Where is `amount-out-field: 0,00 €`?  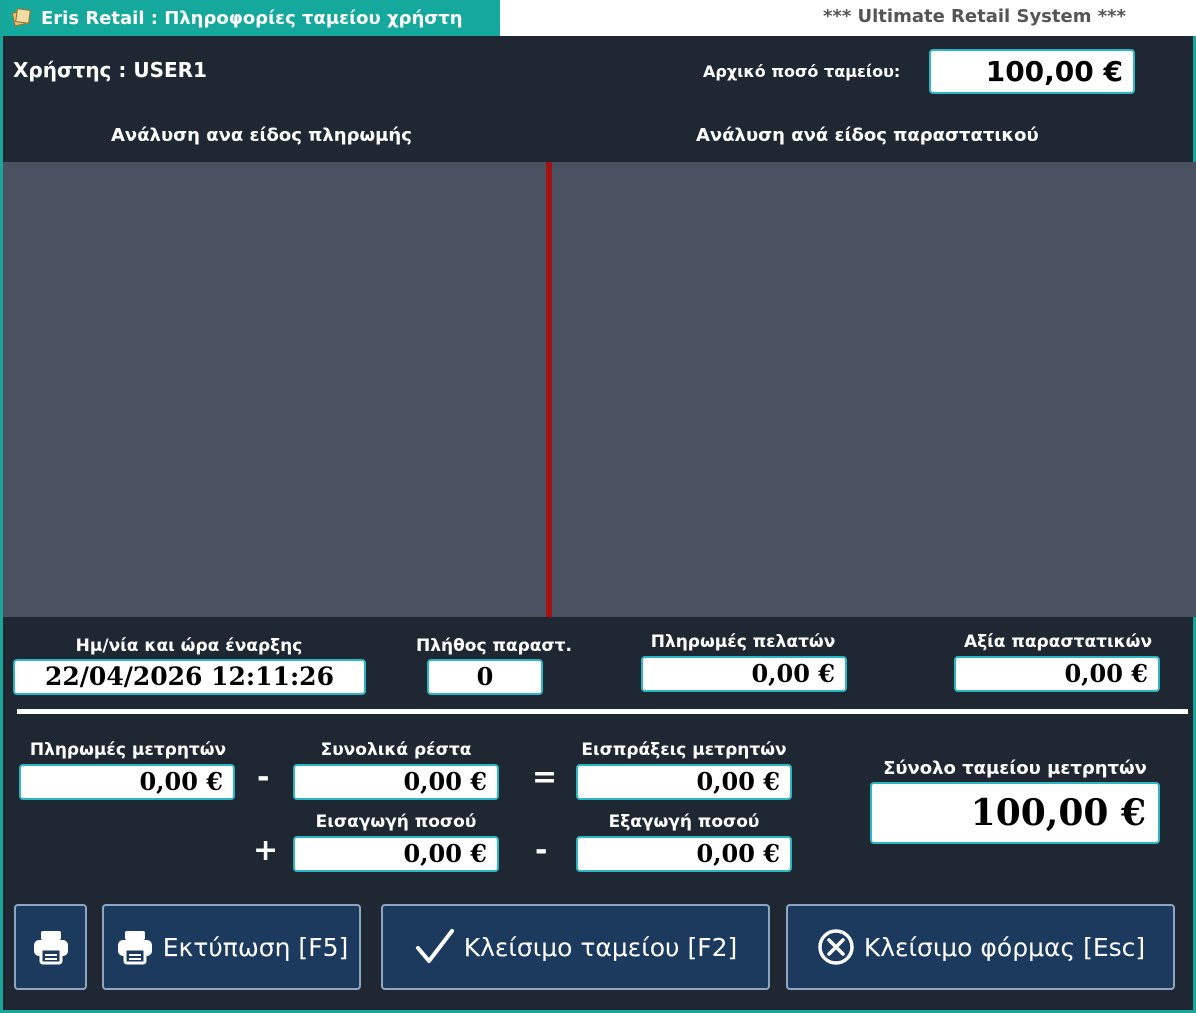
amount-out-field: 0,00 € is located at coordinates (684, 854).